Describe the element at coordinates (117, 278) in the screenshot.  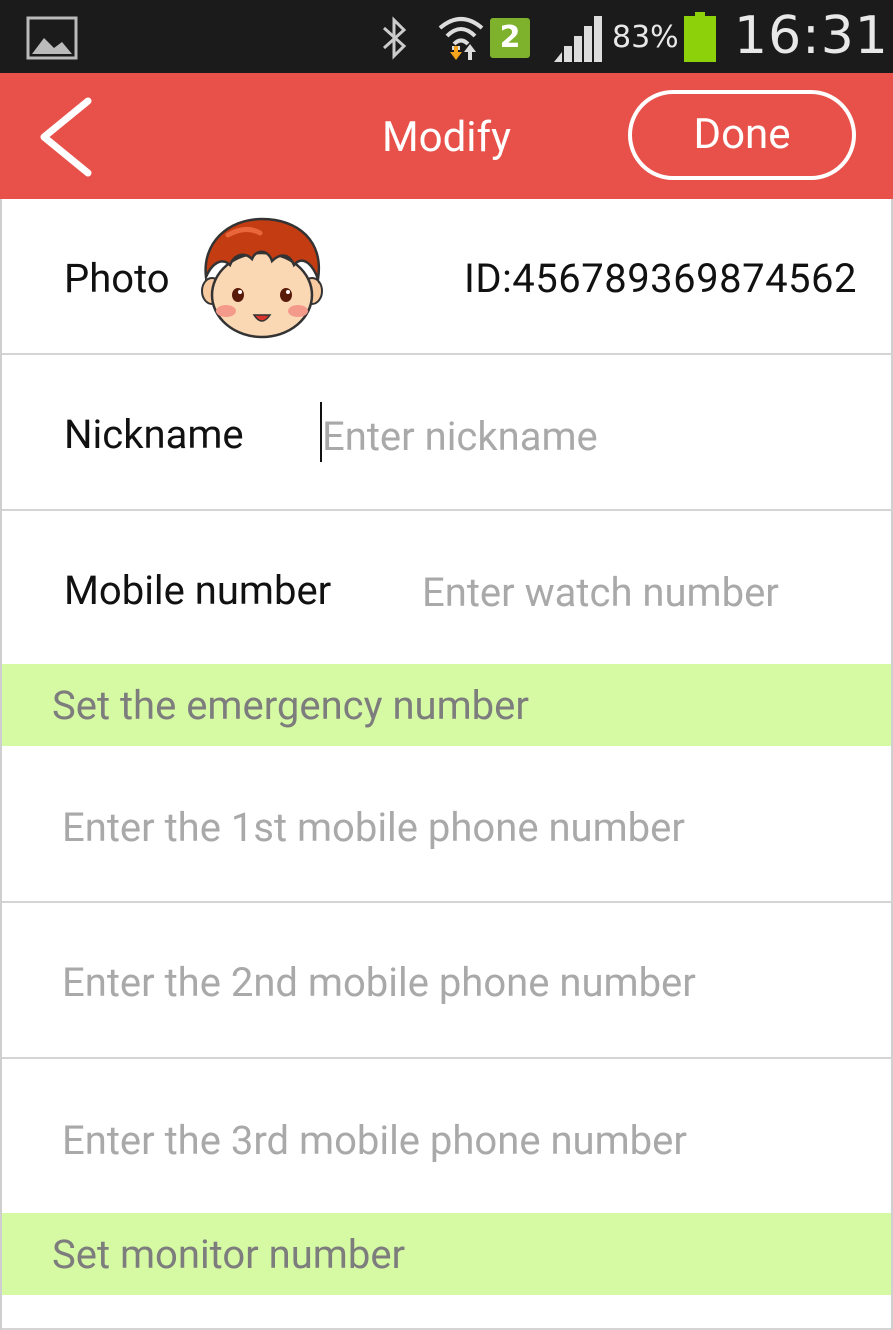
I see `photo-label: Photo` at that location.